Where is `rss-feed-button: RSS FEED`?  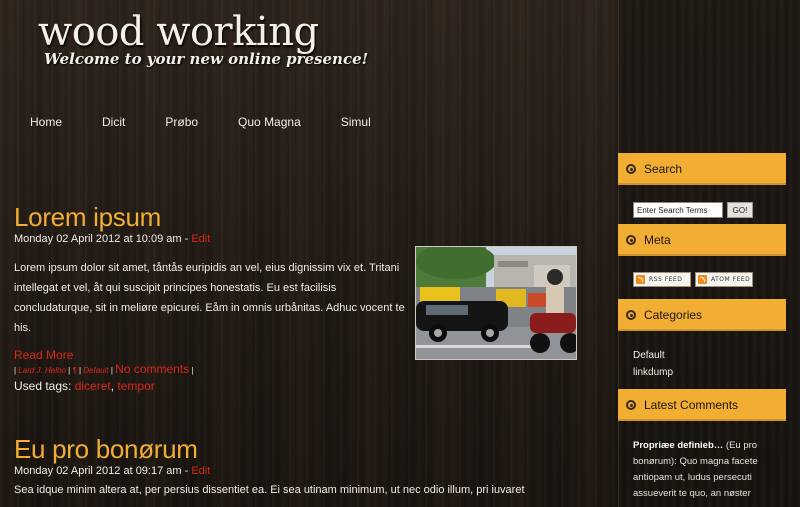
rss-feed-button: RSS FEED is located at coordinates (662, 279).